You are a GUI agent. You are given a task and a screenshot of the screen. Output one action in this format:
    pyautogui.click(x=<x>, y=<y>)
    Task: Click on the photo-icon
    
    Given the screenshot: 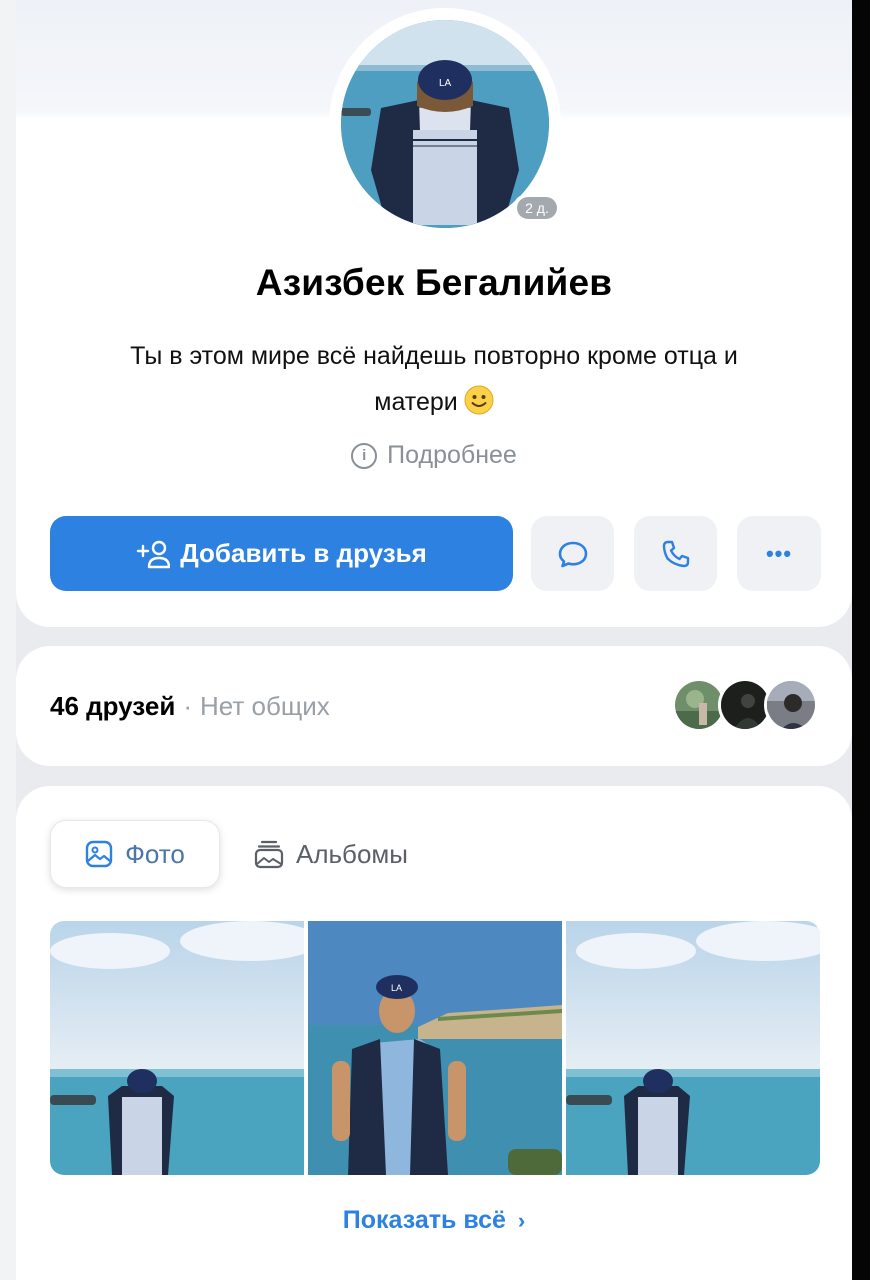 What is the action you would take?
    pyautogui.click(x=99, y=854)
    